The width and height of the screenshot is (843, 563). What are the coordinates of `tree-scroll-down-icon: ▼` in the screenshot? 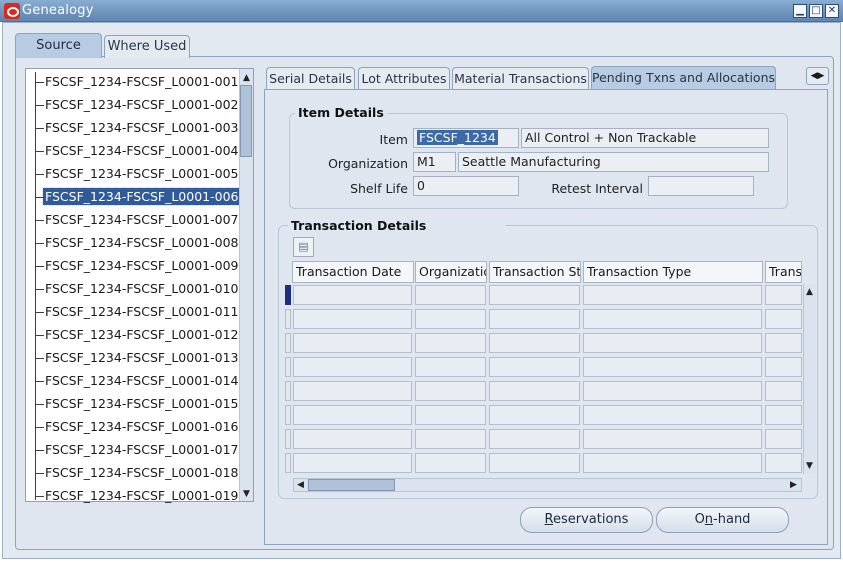 It's located at (246, 494).